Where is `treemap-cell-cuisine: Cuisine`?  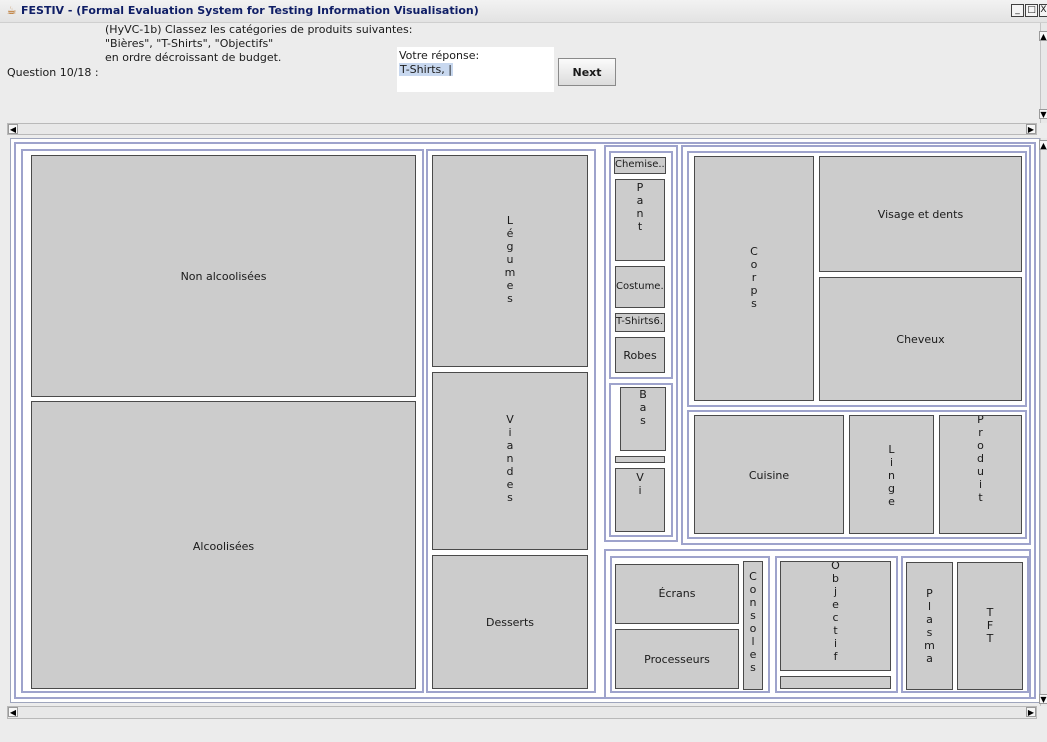 treemap-cell-cuisine: Cuisine is located at coordinates (769, 474).